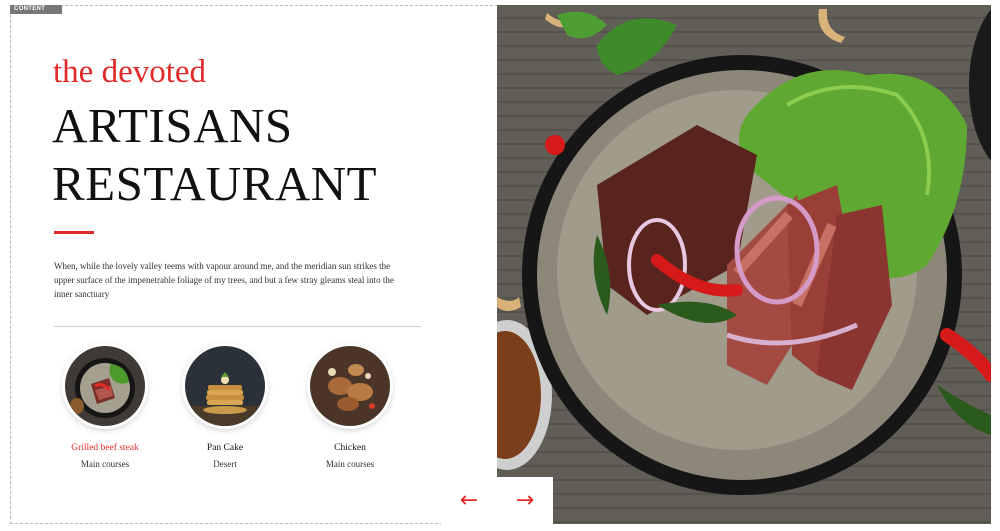  What do you see at coordinates (74, 232) in the screenshot?
I see `accent-bar` at bounding box center [74, 232].